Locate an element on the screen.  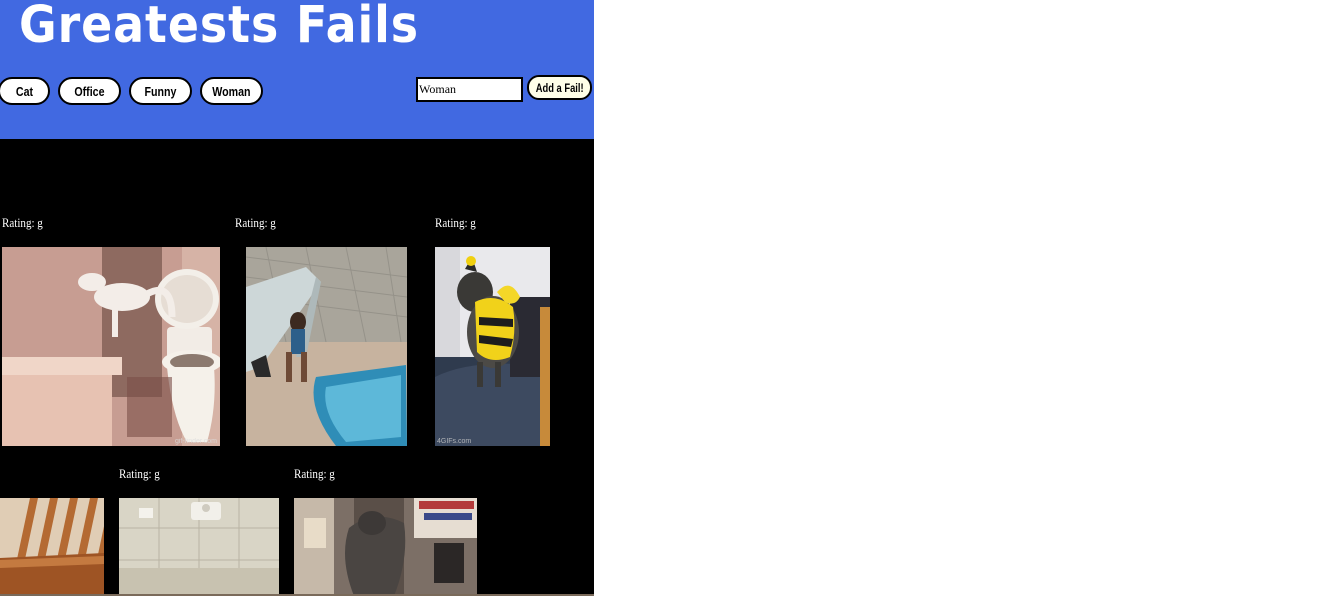
category-button-office: Office is located at coordinates (89, 91).